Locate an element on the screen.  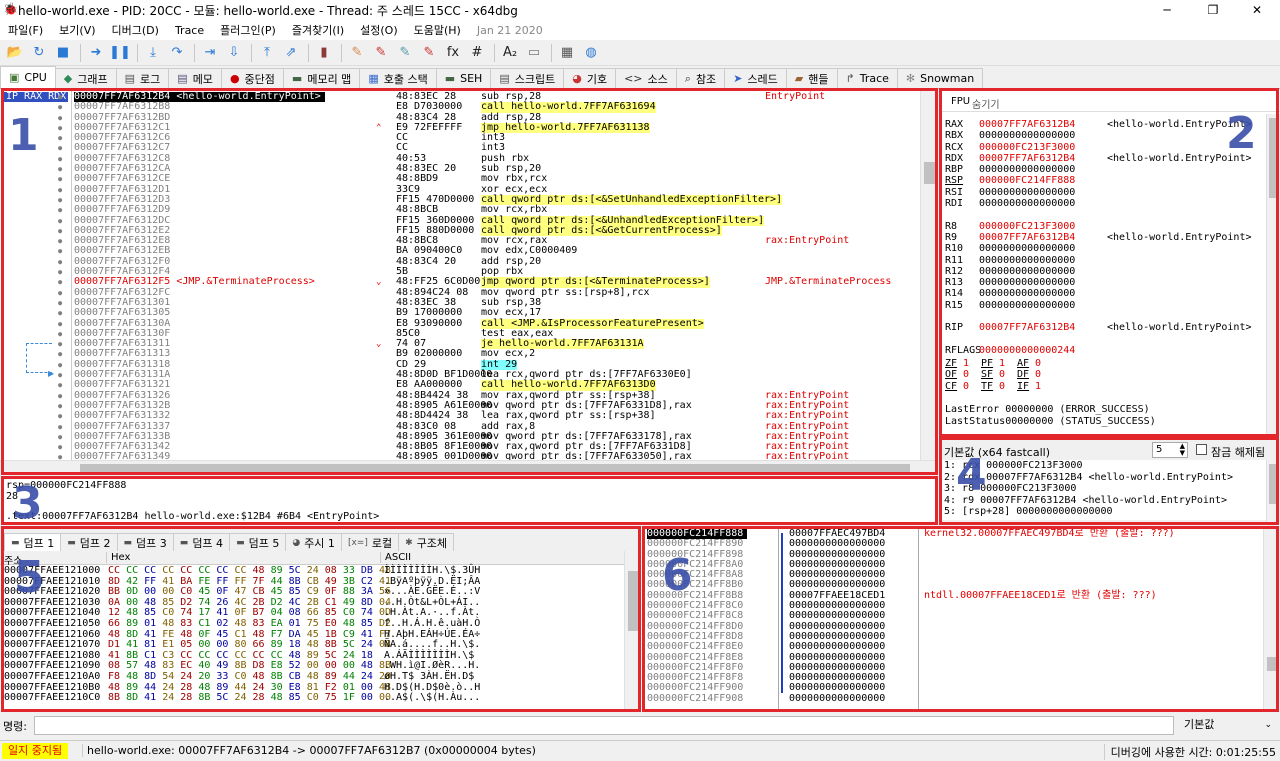
disasm-hscroll is located at coordinates (468, 467).